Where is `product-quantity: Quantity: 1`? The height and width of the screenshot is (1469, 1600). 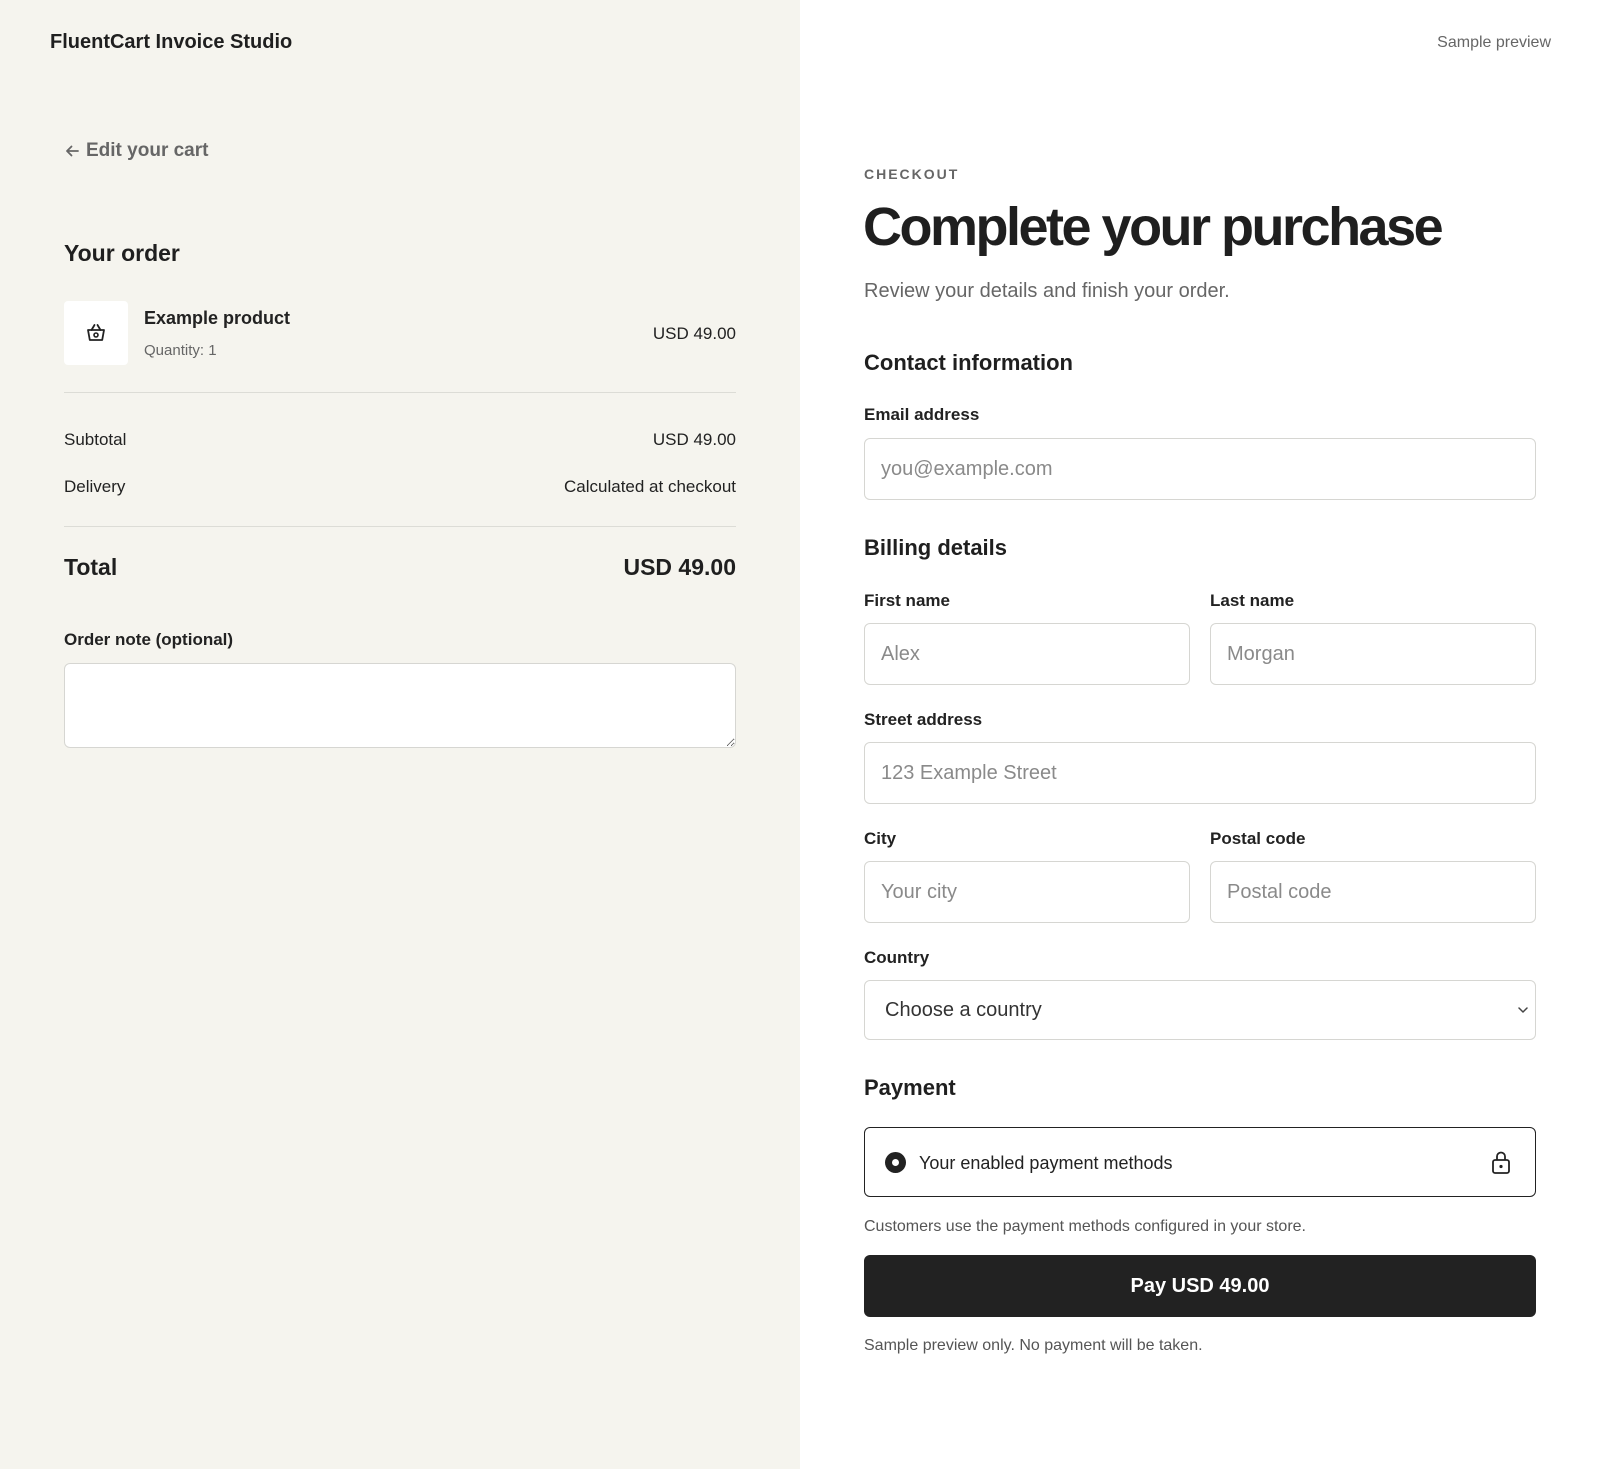 product-quantity: Quantity: 1 is located at coordinates (180, 350).